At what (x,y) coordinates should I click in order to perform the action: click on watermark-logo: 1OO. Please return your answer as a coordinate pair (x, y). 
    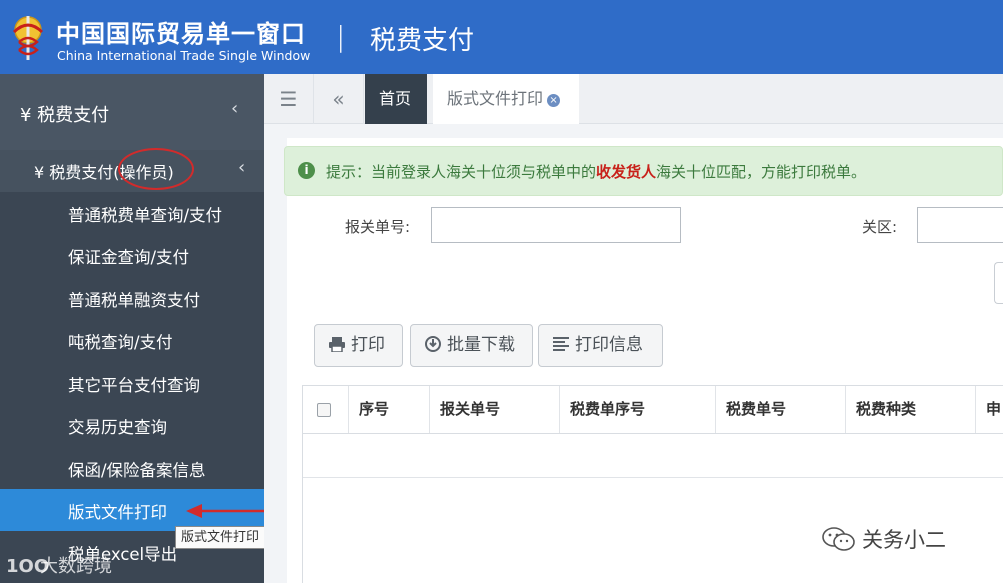
    Looking at the image, I should click on (28, 566).